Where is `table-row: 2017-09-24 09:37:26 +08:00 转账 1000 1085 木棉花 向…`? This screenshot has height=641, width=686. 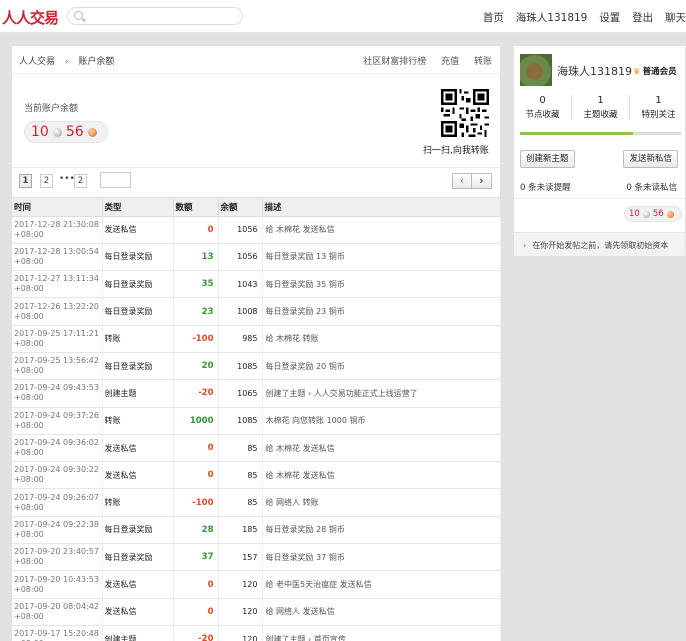 table-row: 2017-09-24 09:37:26 +08:00 转账 1000 1085 木棉花 向… is located at coordinates (256, 421).